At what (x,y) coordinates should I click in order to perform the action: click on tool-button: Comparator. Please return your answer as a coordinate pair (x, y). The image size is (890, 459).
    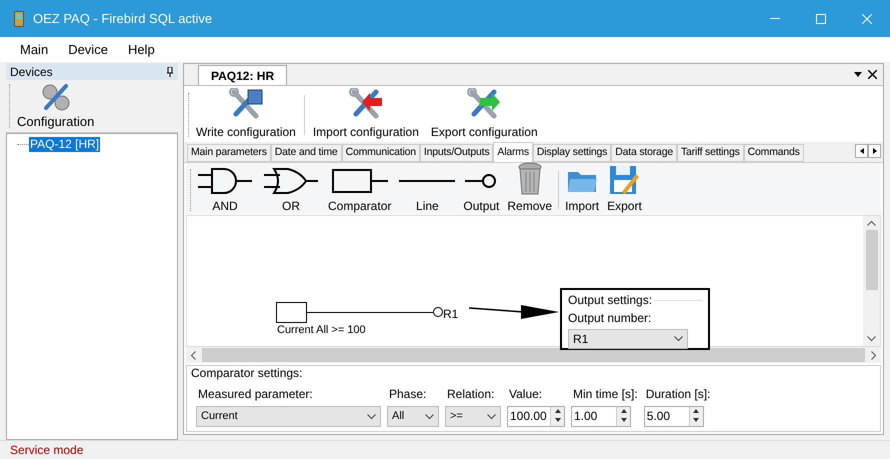
    Looking at the image, I should click on (360, 189).